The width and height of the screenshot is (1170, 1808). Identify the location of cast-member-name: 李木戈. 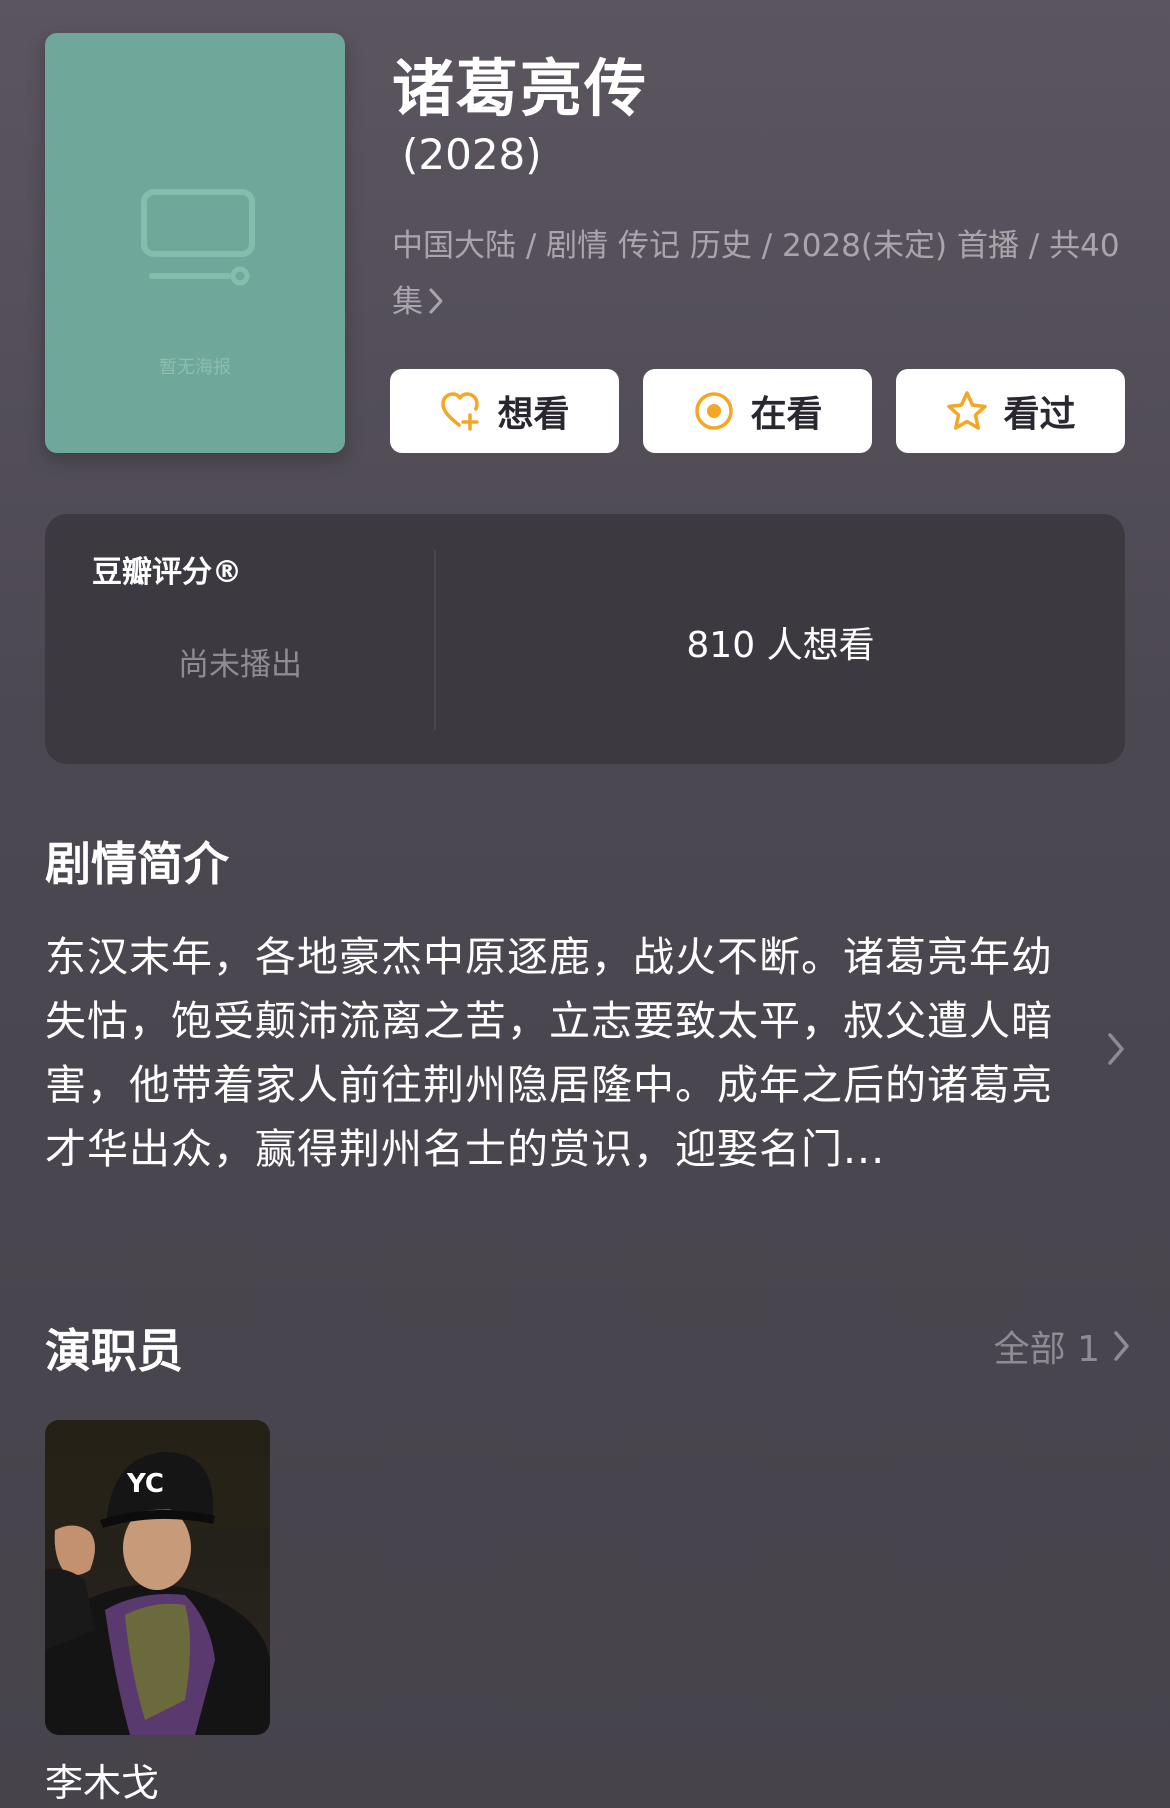
(102, 1779).